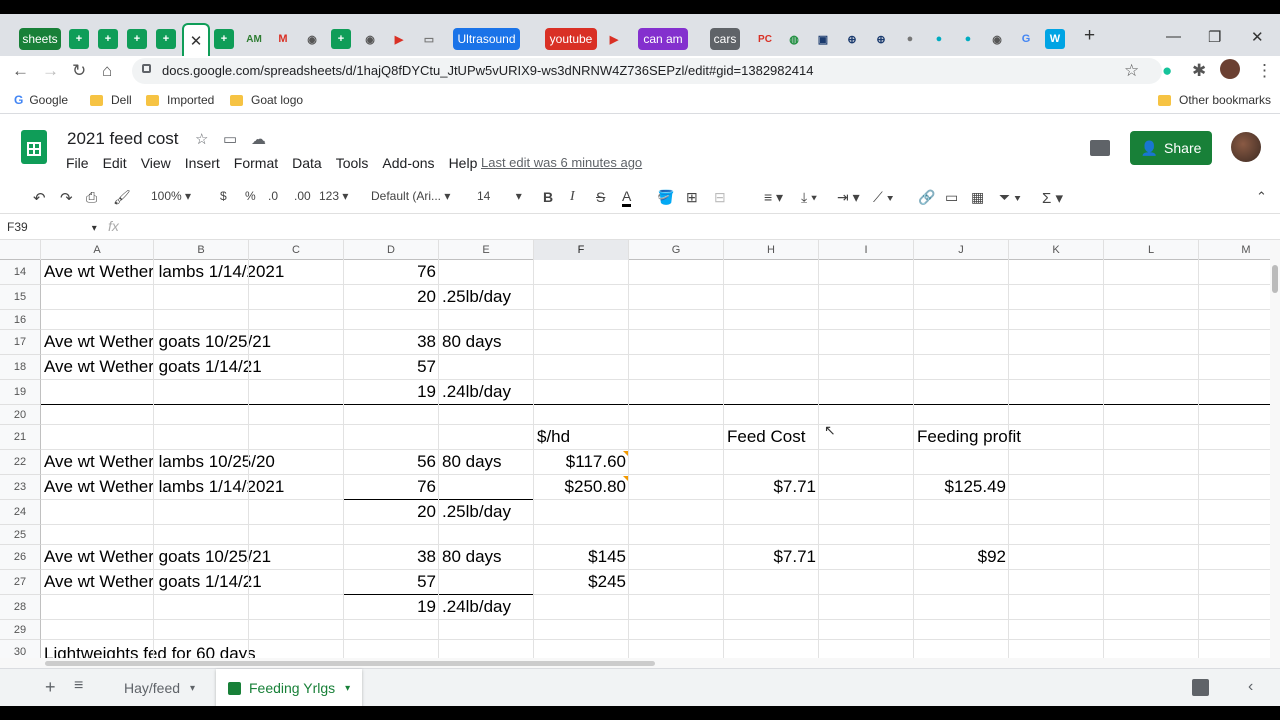 The image size is (1280, 720). Describe the element at coordinates (961, 250) in the screenshot. I see `column-header-j: J` at that location.